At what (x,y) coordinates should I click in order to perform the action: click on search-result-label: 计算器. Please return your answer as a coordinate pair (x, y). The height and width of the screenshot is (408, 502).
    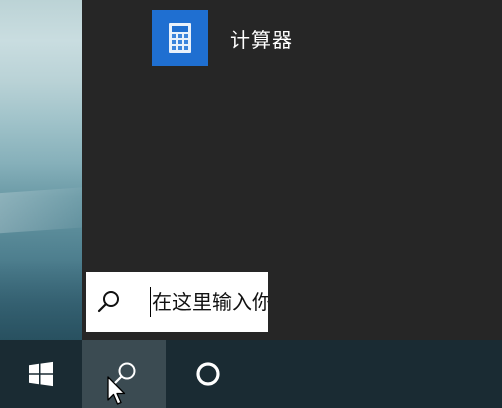
    Looking at the image, I should click on (261, 39).